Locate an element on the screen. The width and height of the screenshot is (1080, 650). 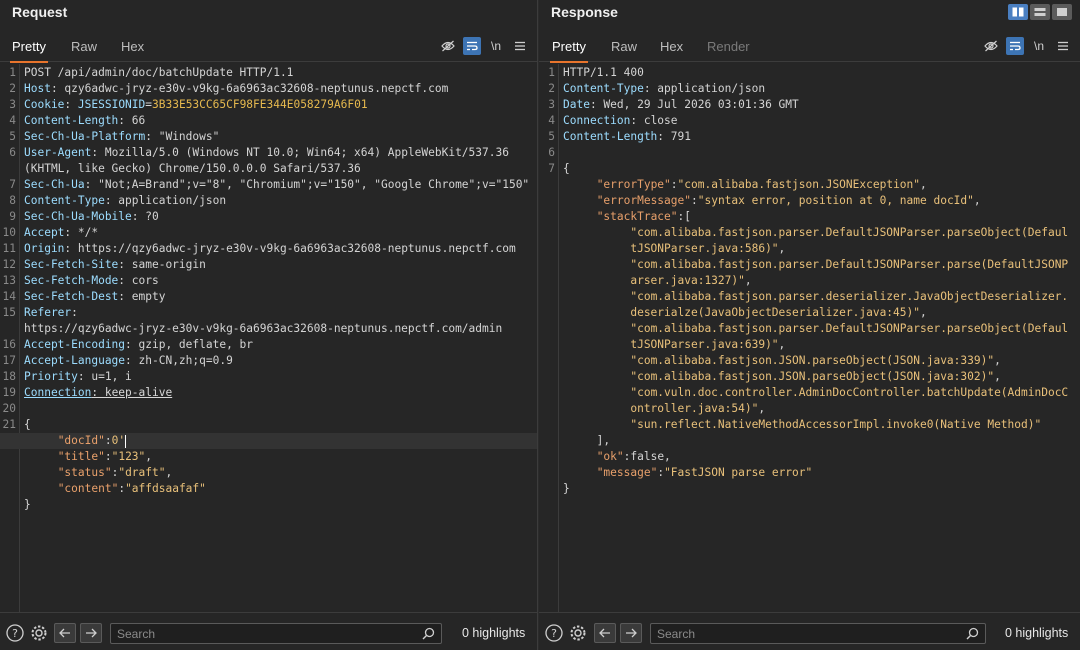
code-line: "stackTrace":[ is located at coordinates (809, 217).